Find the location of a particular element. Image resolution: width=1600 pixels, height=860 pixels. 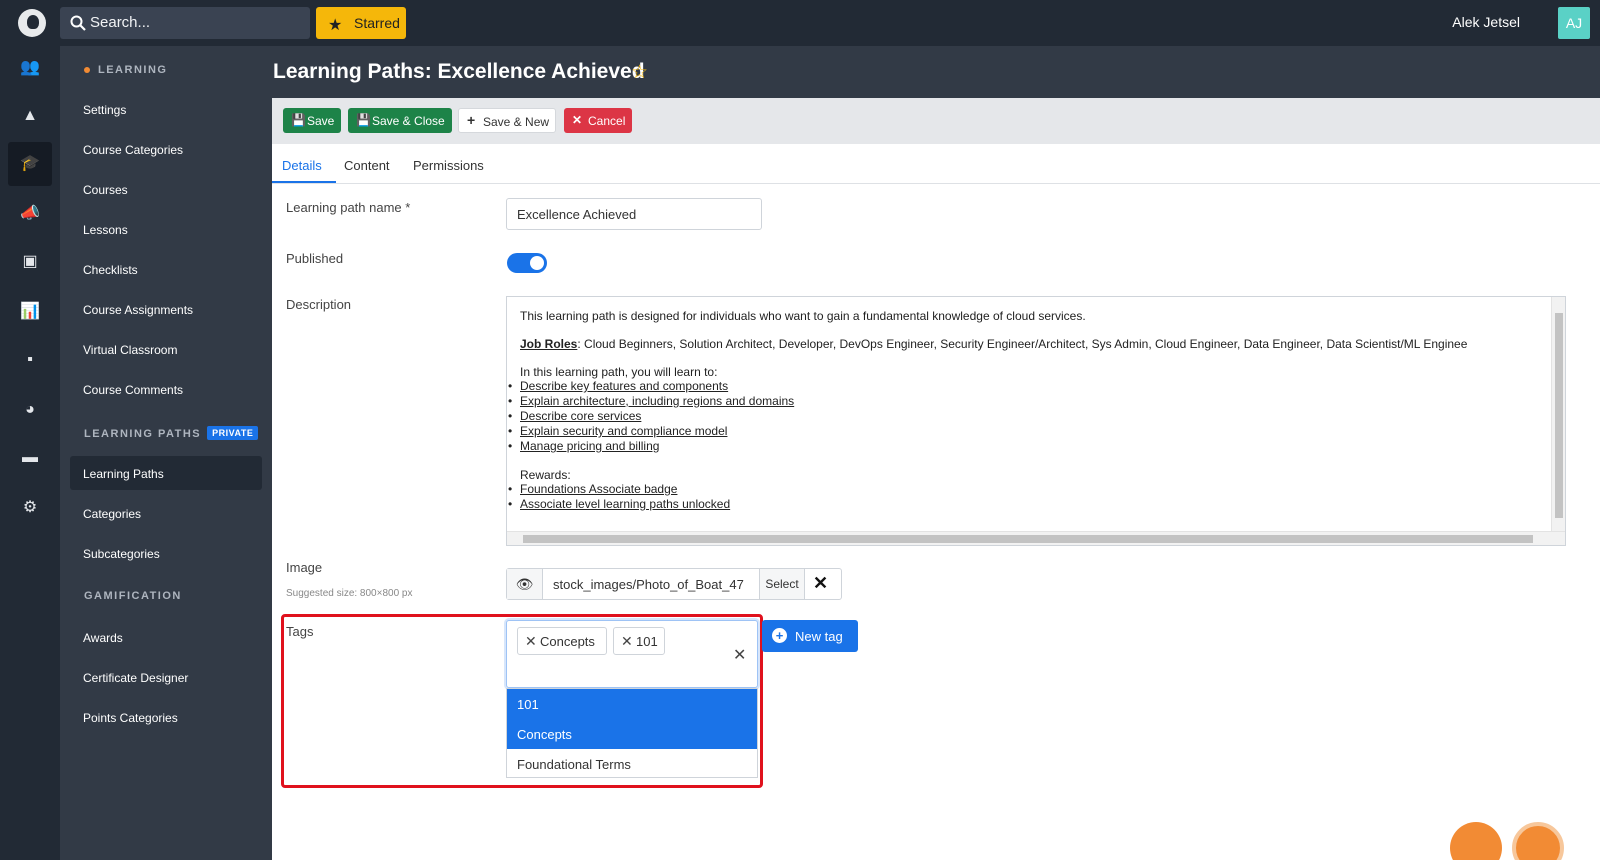

clear-tags-icon: ✕ is located at coordinates (739, 655).